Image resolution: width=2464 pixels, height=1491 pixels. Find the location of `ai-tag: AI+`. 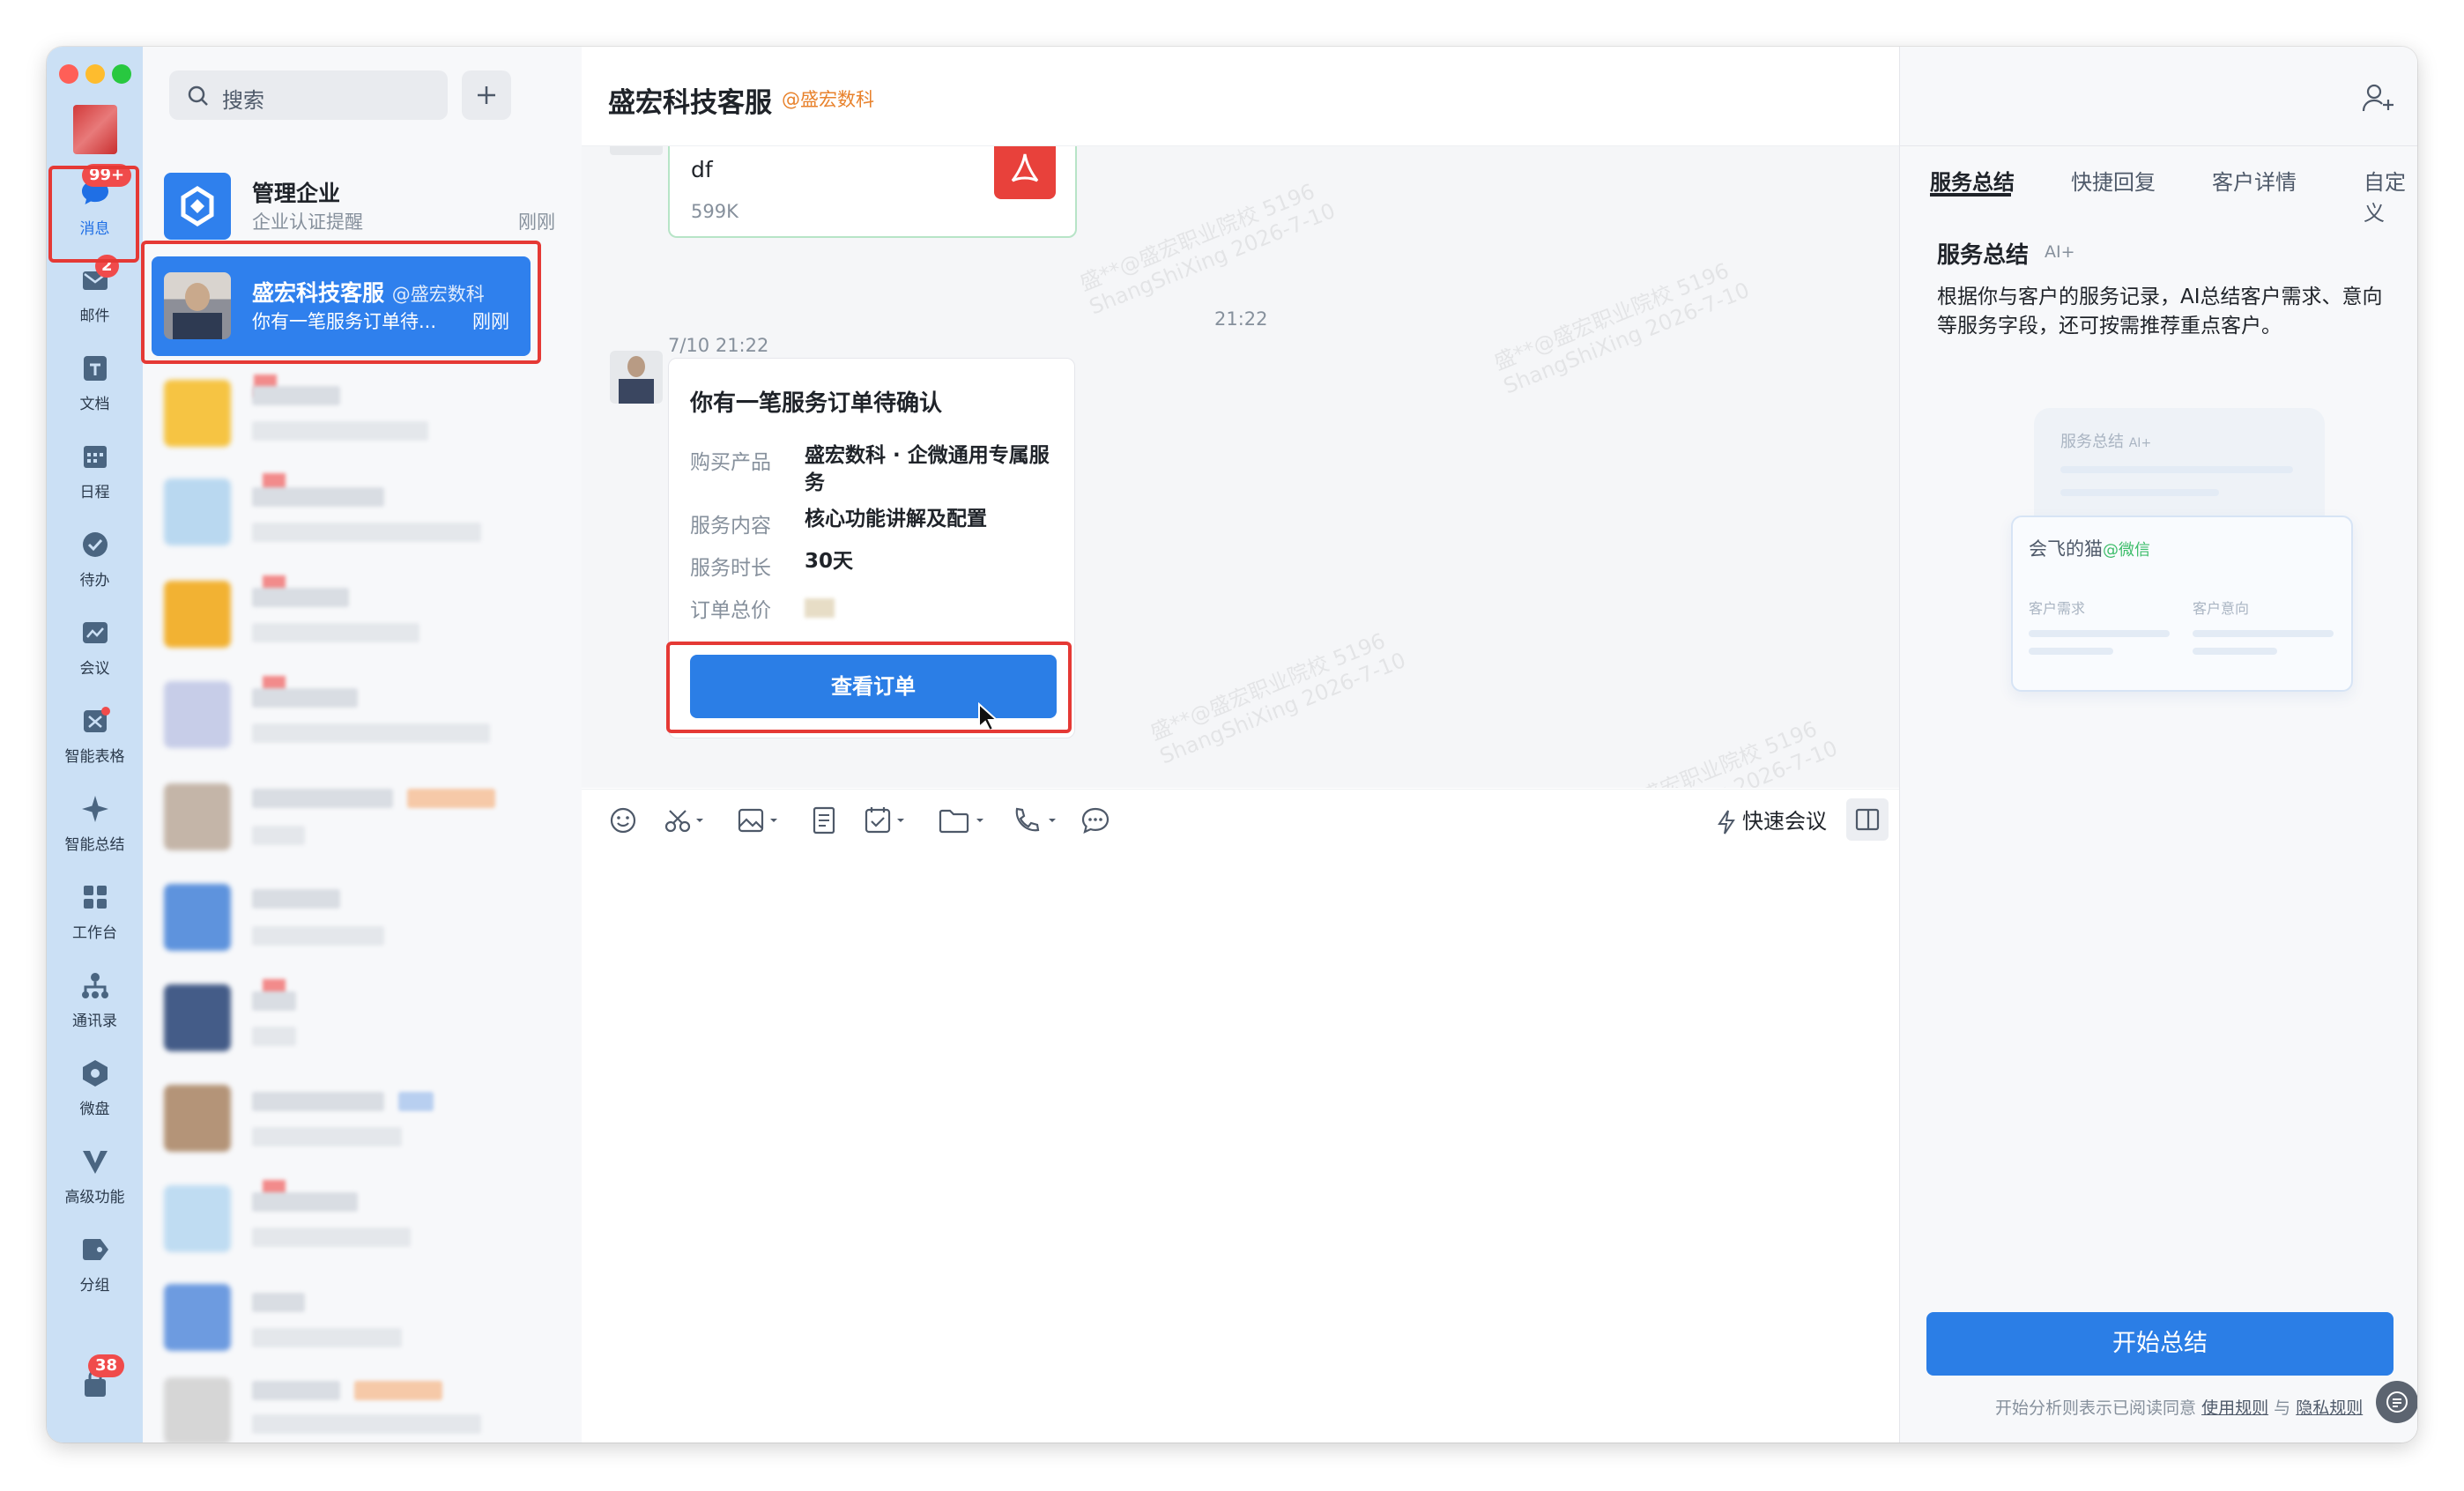

ai-tag: AI+ is located at coordinates (2060, 252).